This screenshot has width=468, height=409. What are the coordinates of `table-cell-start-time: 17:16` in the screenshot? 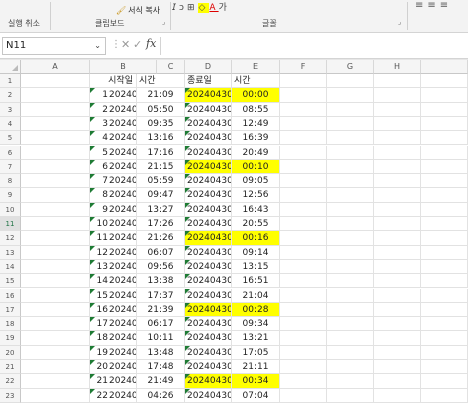 It's located at (161, 152).